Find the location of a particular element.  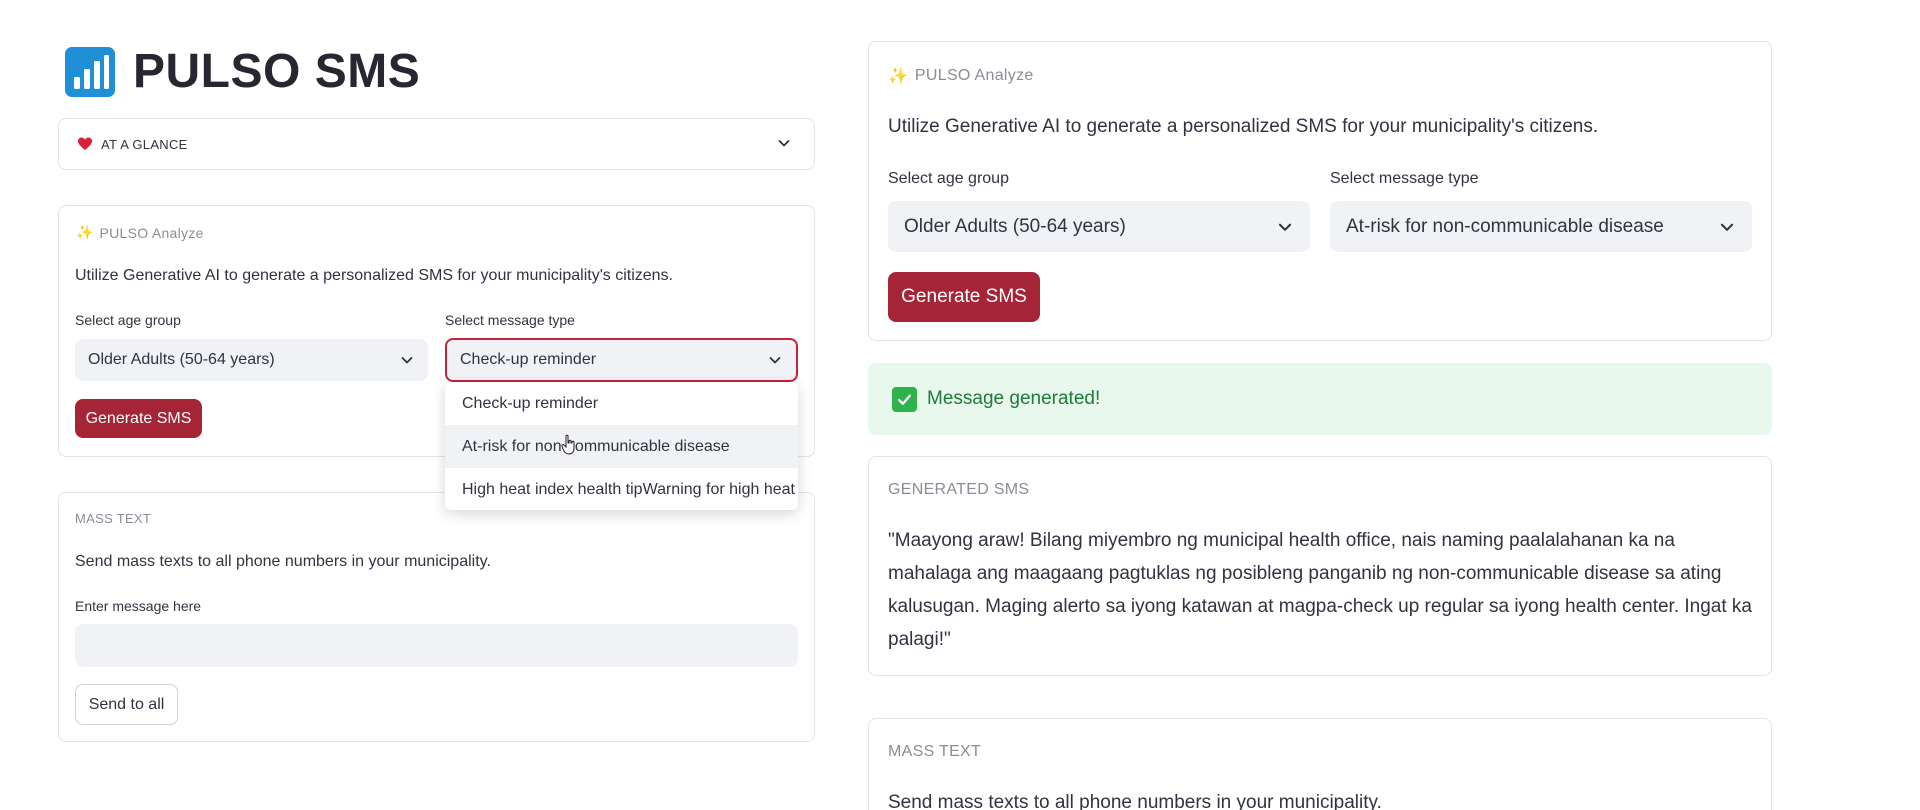

send-to-all-button: Send to all is located at coordinates (126, 704).